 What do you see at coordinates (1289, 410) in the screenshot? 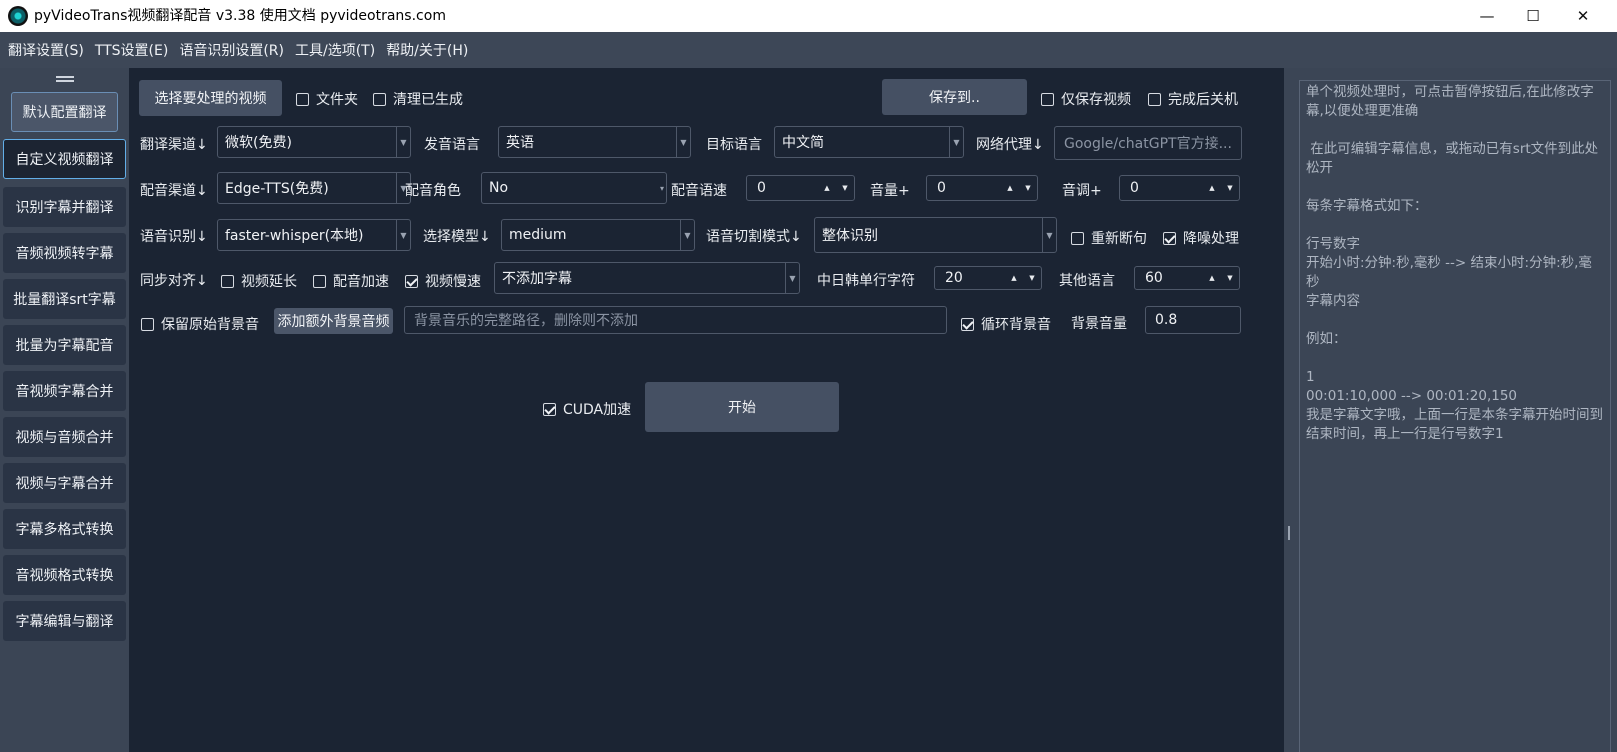
I see `panel-splitter` at bounding box center [1289, 410].